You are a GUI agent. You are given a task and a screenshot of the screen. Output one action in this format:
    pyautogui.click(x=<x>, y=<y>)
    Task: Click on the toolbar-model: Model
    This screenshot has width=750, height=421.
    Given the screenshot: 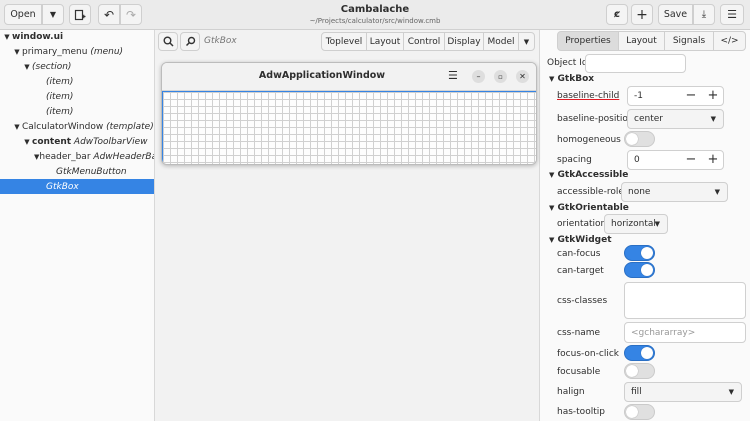 What is the action you would take?
    pyautogui.click(x=501, y=41)
    